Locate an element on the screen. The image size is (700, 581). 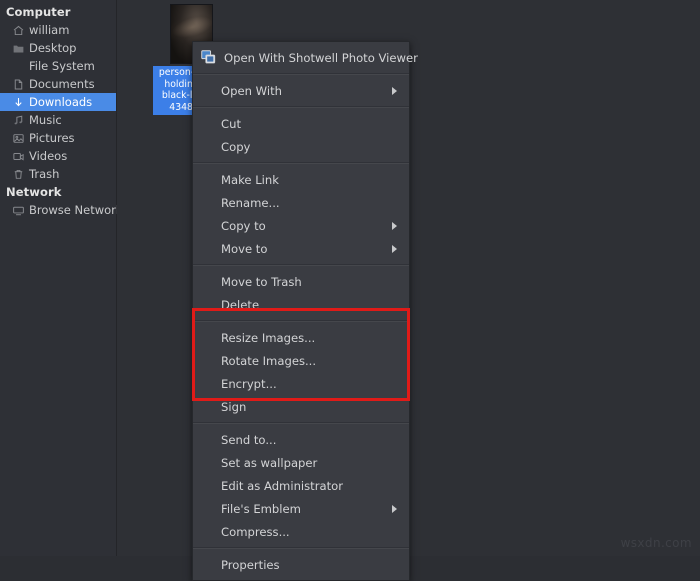
sidebar-item-label: Browse Network is located at coordinates (76, 210).